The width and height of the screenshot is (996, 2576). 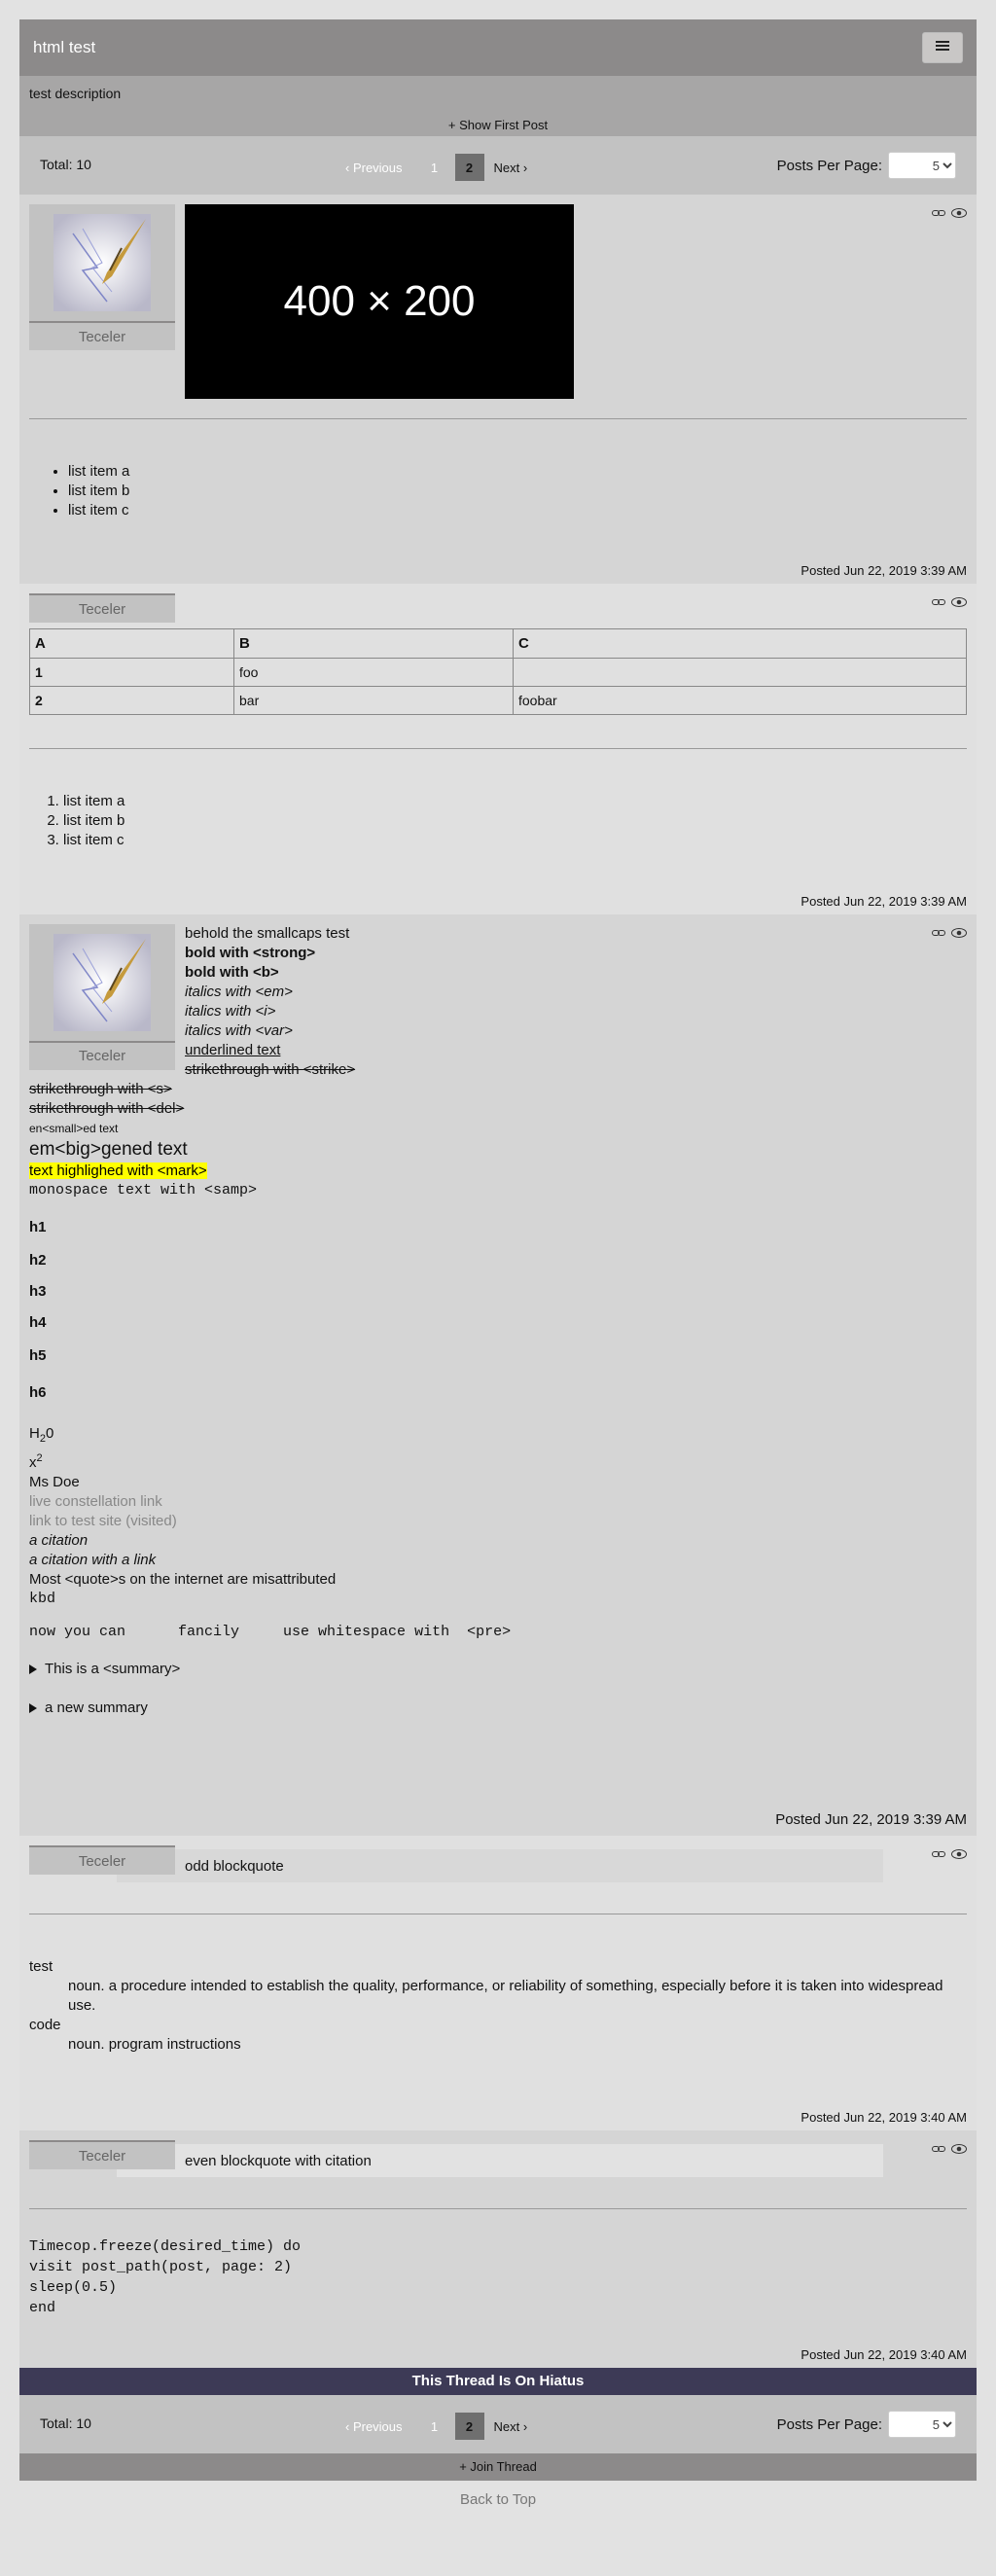 What do you see at coordinates (113, 1669) in the screenshot?
I see `summary-label: This is a <summary>` at bounding box center [113, 1669].